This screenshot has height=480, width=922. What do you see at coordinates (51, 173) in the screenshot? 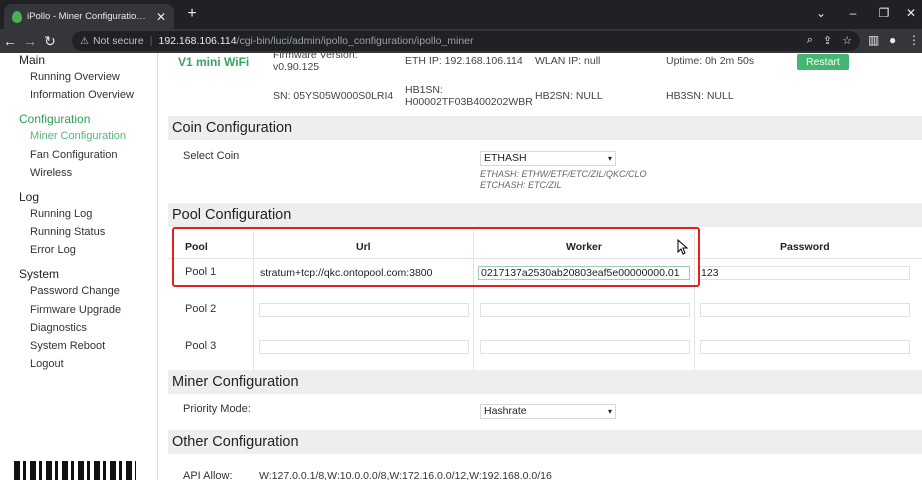
I see `sidebar-item-wireless: Wireless` at bounding box center [51, 173].